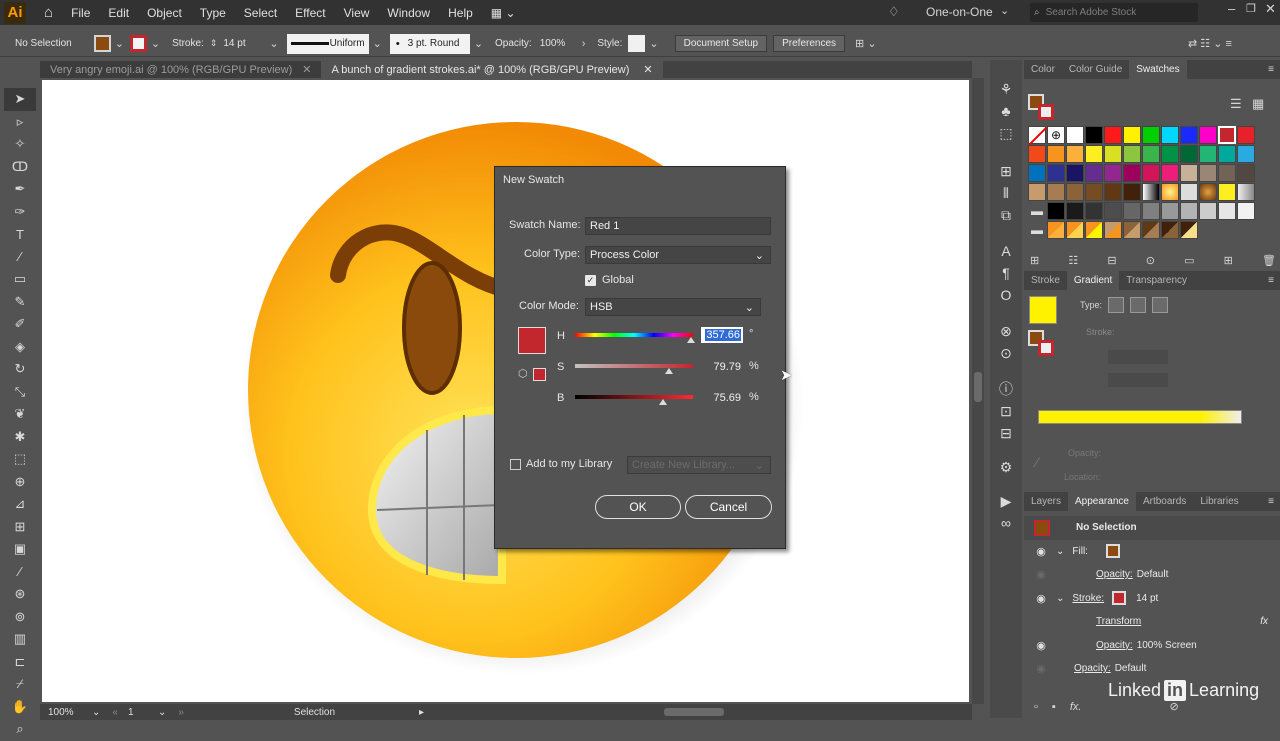 This screenshot has height=741, width=1280. What do you see at coordinates (1056, 135) in the screenshot?
I see `swatch-registration: ⊕` at bounding box center [1056, 135].